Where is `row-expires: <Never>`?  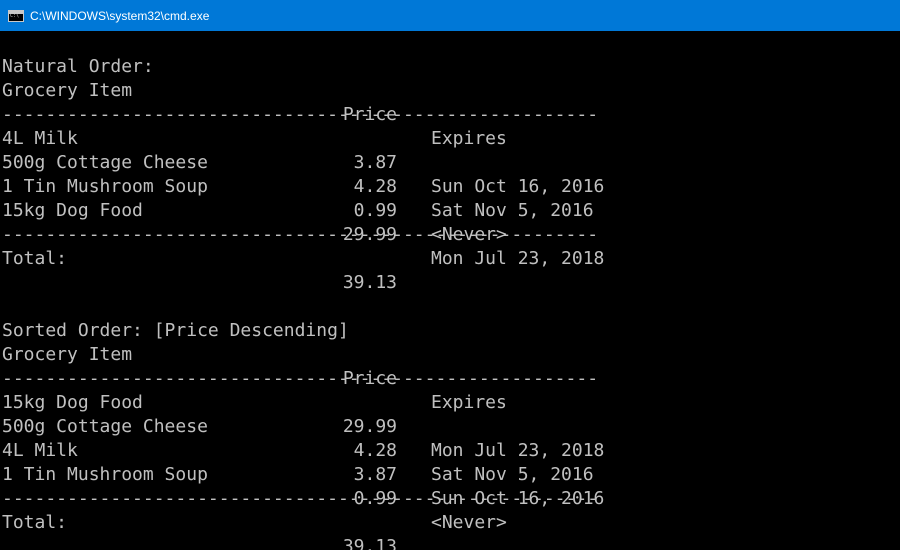 row-expires: <Never> is located at coordinates (469, 522).